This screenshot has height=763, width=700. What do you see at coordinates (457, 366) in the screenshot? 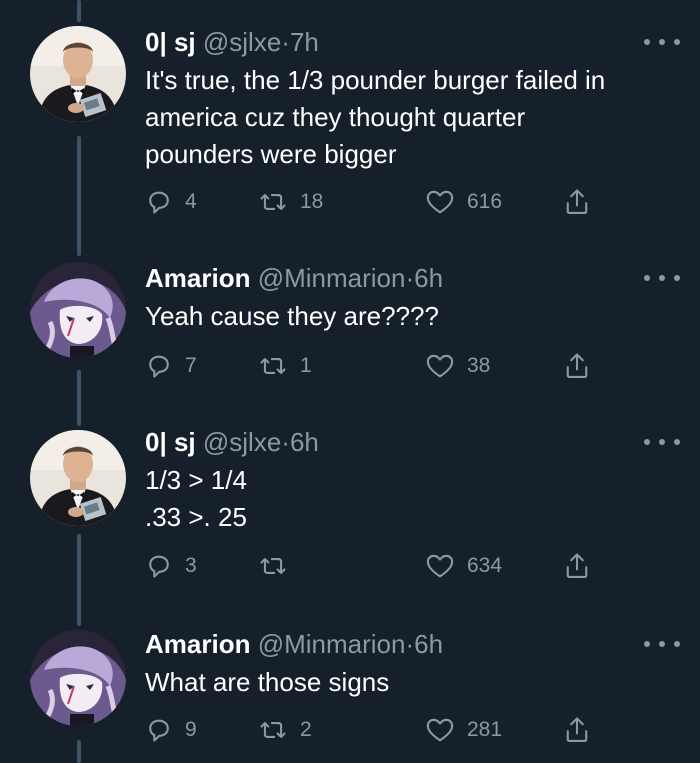
I see `like-button: 38` at bounding box center [457, 366].